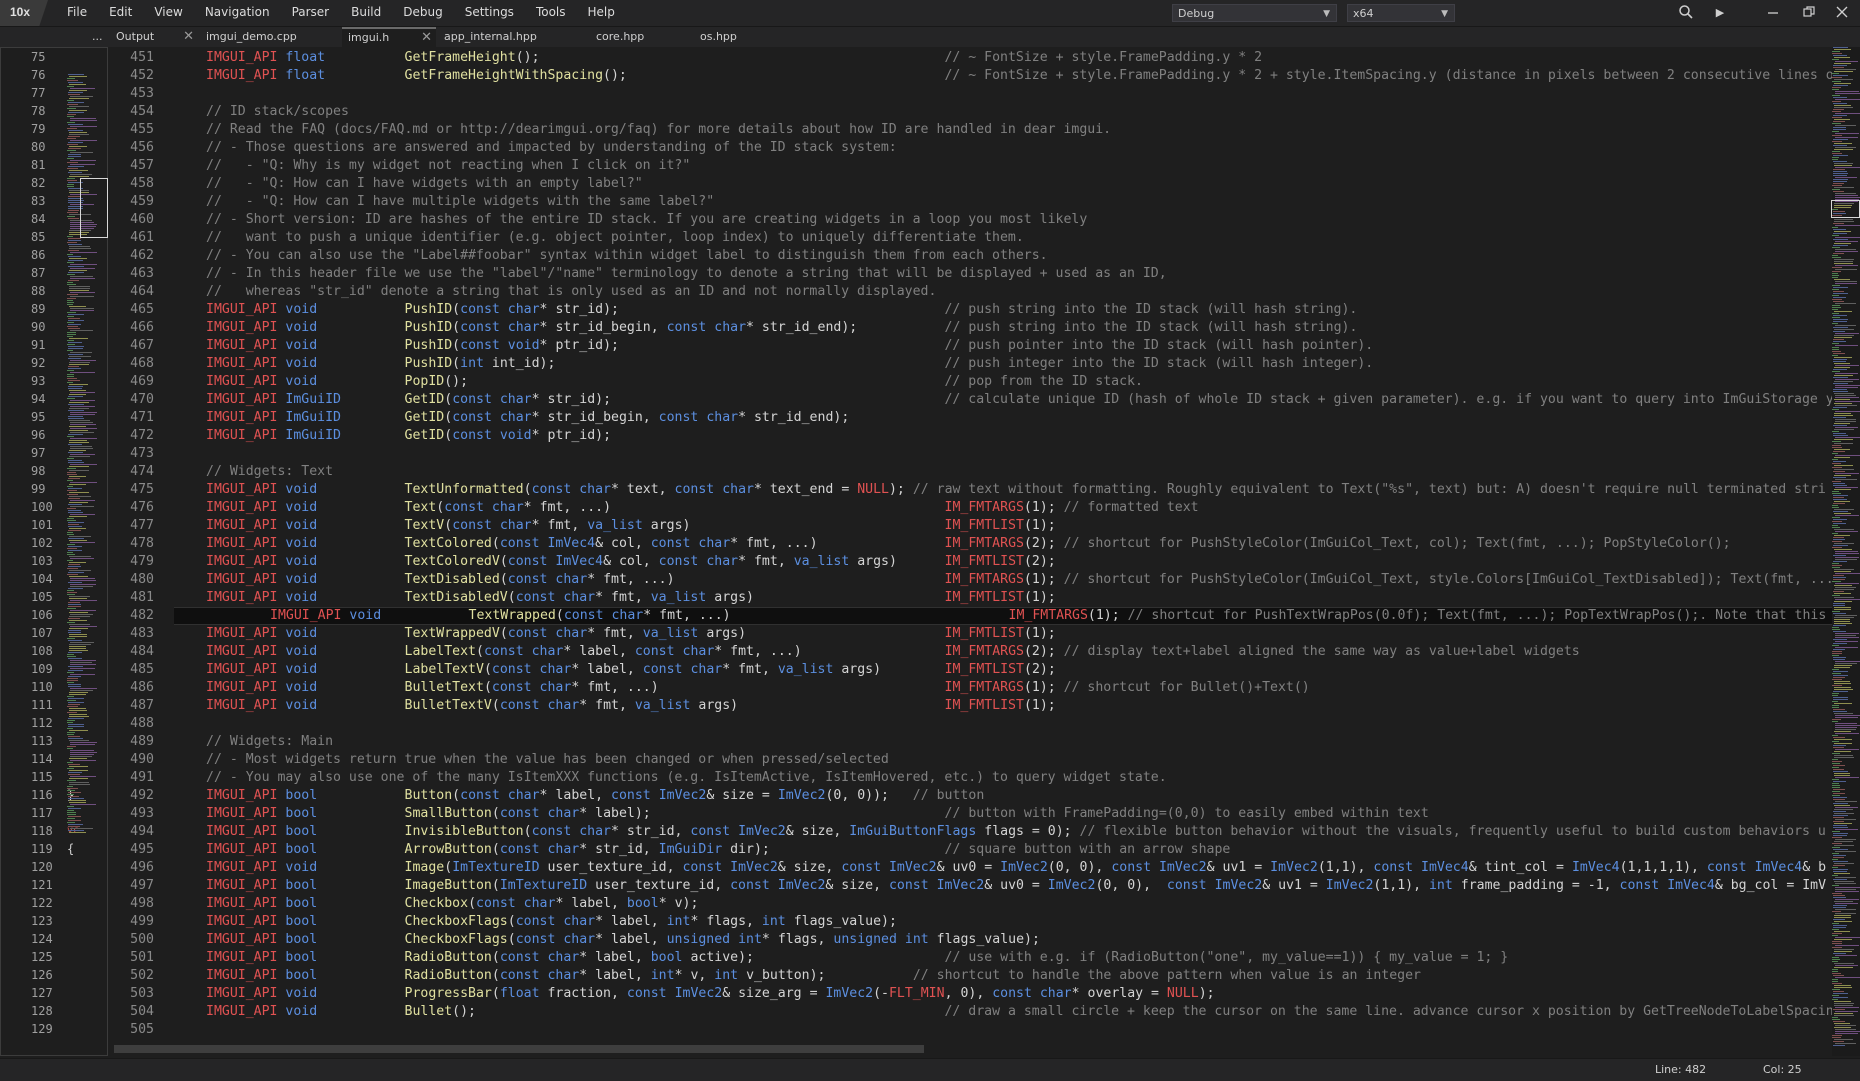 The image size is (1860, 1081). I want to click on code-token: str_id, so click(619, 849).